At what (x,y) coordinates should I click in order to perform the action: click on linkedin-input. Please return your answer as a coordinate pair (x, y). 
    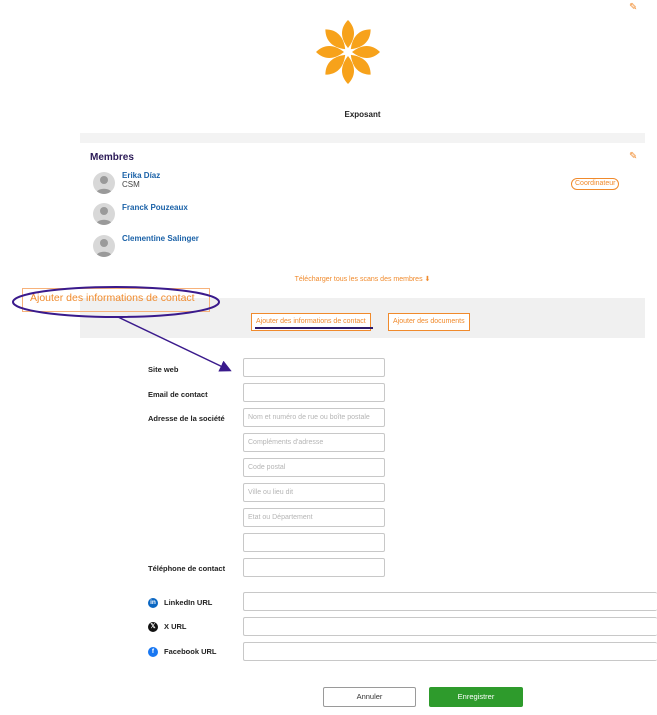
    Looking at the image, I should click on (450, 601).